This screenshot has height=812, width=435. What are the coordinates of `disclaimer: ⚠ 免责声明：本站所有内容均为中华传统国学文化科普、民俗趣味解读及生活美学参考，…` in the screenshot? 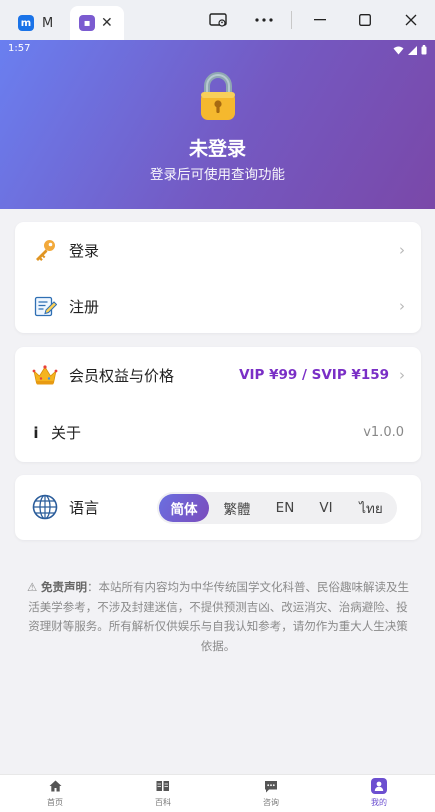 It's located at (218, 617).